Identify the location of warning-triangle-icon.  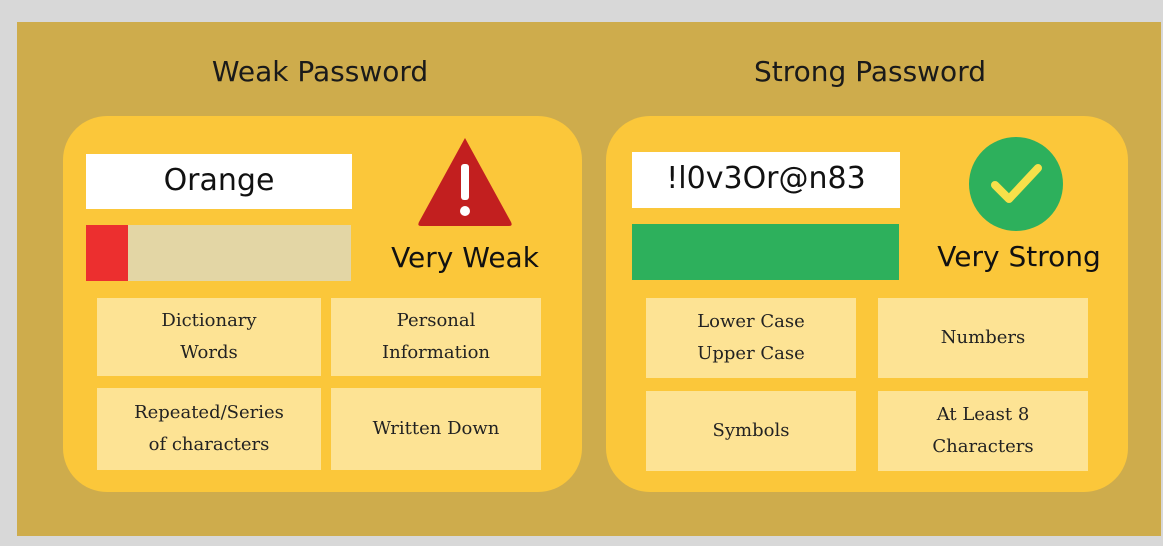
(465, 182).